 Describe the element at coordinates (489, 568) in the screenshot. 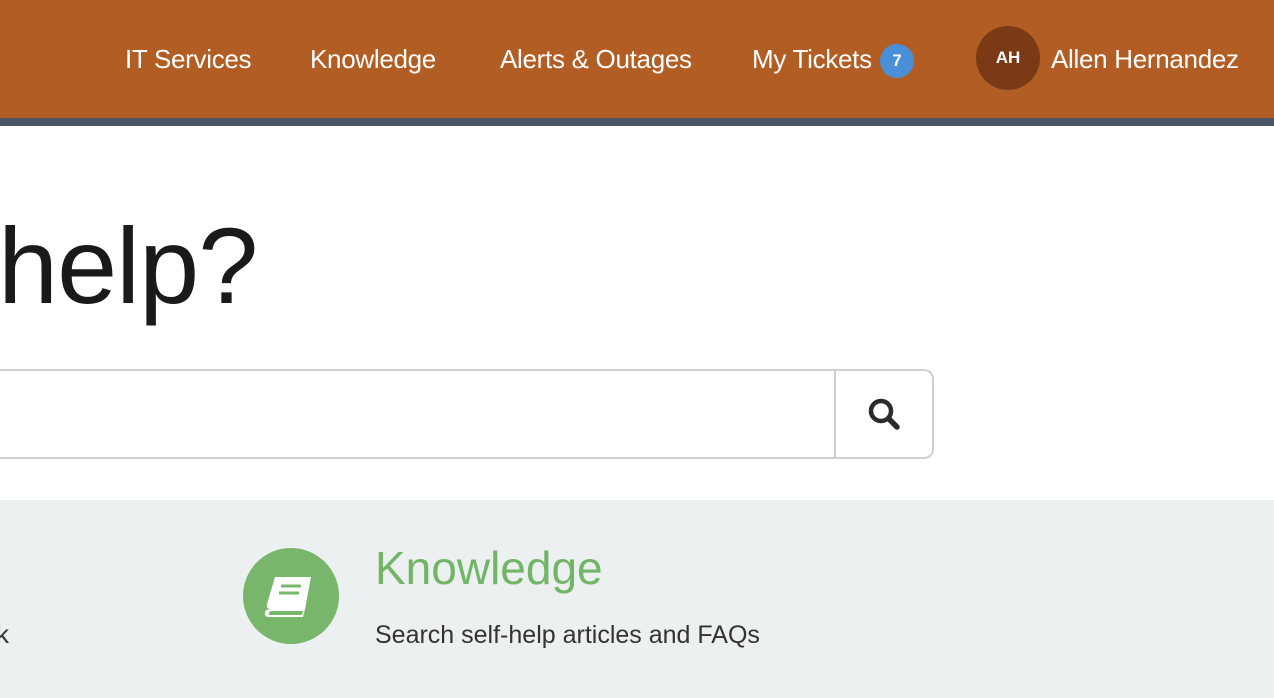

I see `knowledge-card-title: Knowledge` at that location.